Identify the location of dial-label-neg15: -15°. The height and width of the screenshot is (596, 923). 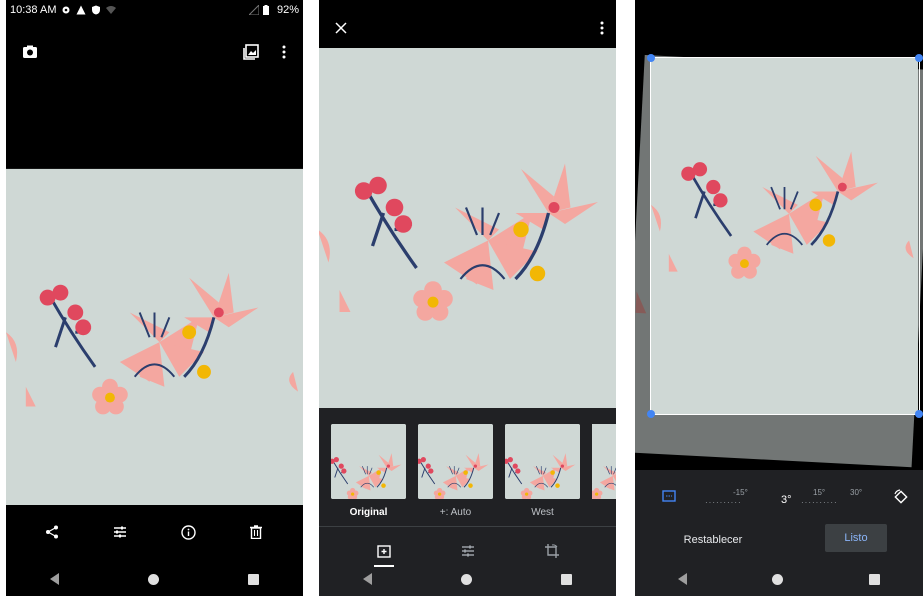
(740, 492).